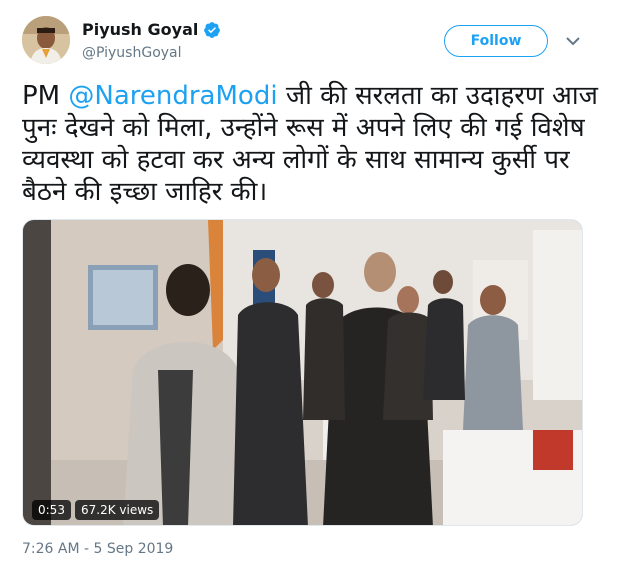  What do you see at coordinates (51, 510) in the screenshot?
I see `video-duration-badge: 0:53` at bounding box center [51, 510].